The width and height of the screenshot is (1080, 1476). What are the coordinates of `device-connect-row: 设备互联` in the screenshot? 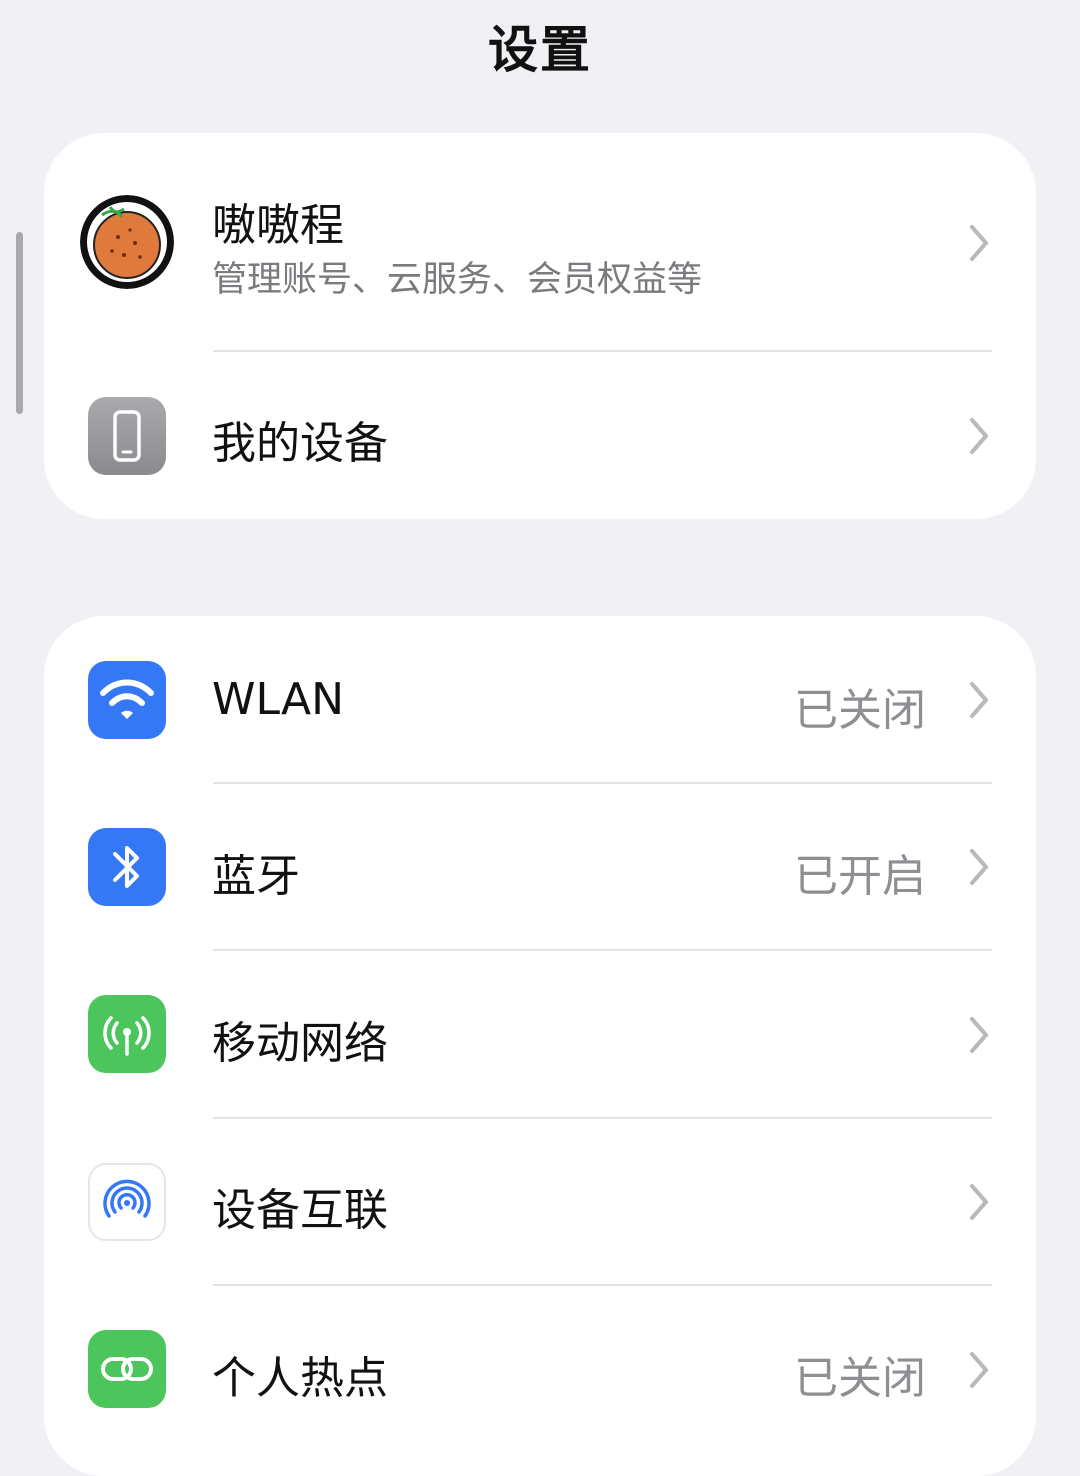 It's located at (540, 1202).